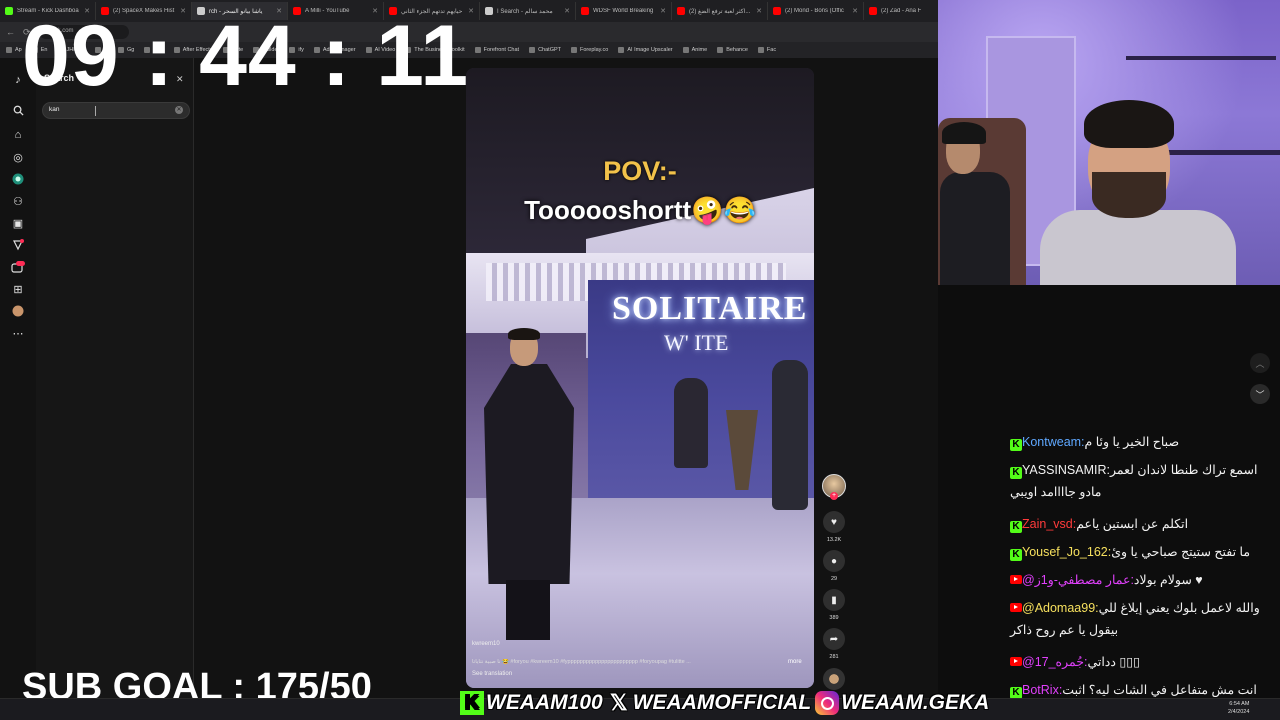  Describe the element at coordinates (95, 111) in the screenshot. I see `text-cursor` at that location.